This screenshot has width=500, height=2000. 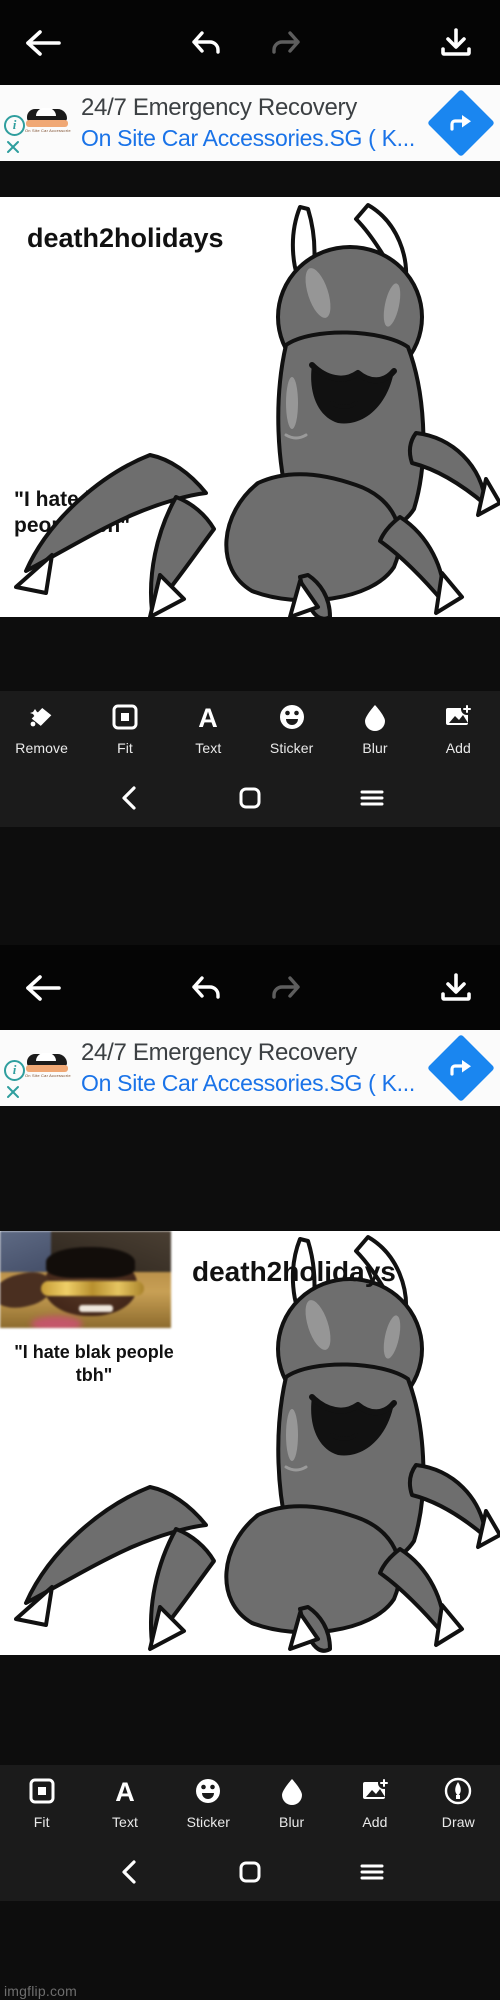 I want to click on canvas-top-gap, so click(x=250, y=179).